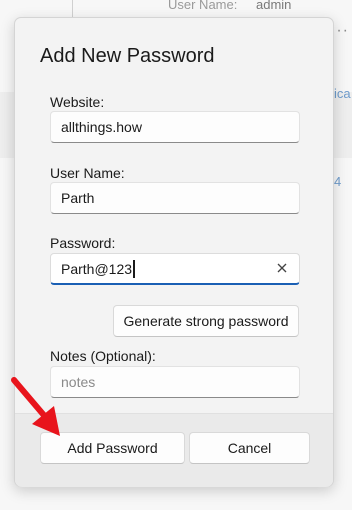 The image size is (352, 510). Describe the element at coordinates (203, 6) in the screenshot. I see `background-user-name-label: User Name:` at that location.